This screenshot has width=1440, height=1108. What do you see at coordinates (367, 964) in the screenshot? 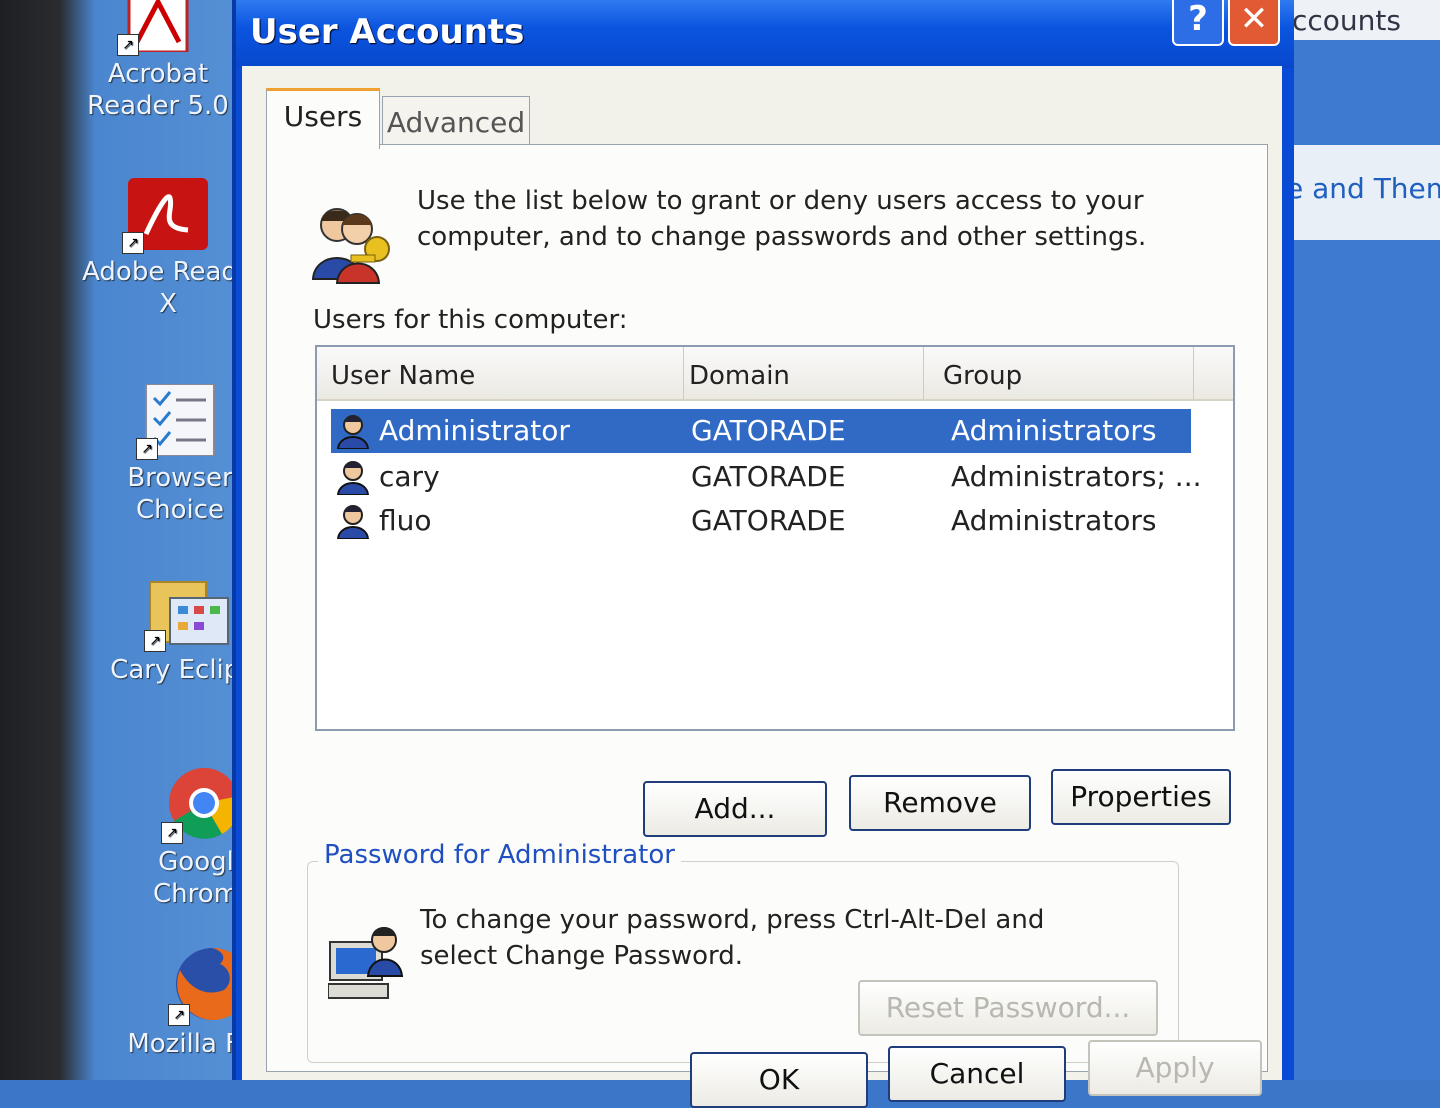
I see `computer-user-icon` at bounding box center [367, 964].